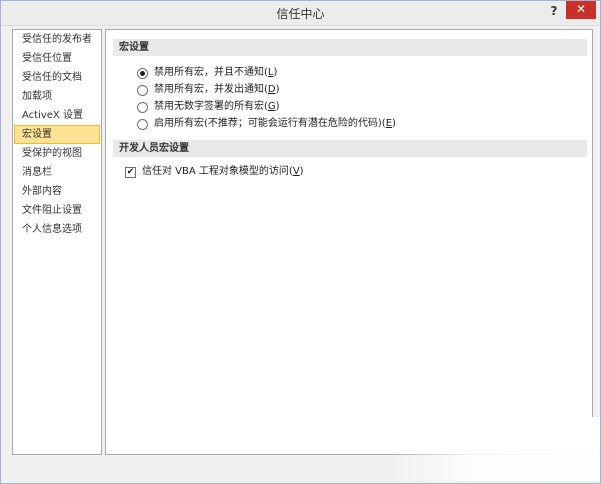 The image size is (601, 484). Describe the element at coordinates (42, 191) in the screenshot. I see `sidebar-item-label: 外部内容` at that location.